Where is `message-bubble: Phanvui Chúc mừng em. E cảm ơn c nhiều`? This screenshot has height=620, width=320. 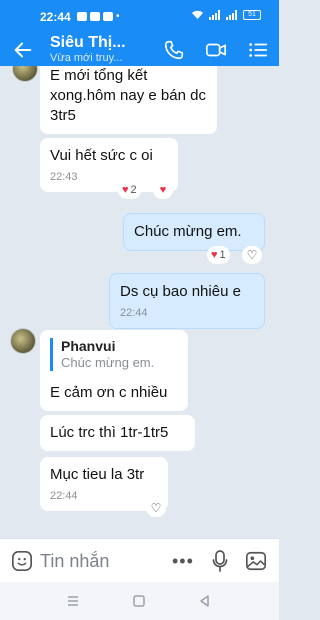 message-bubble: Phanvui Chúc mừng em. E cảm ơn c nhiều is located at coordinates (114, 370).